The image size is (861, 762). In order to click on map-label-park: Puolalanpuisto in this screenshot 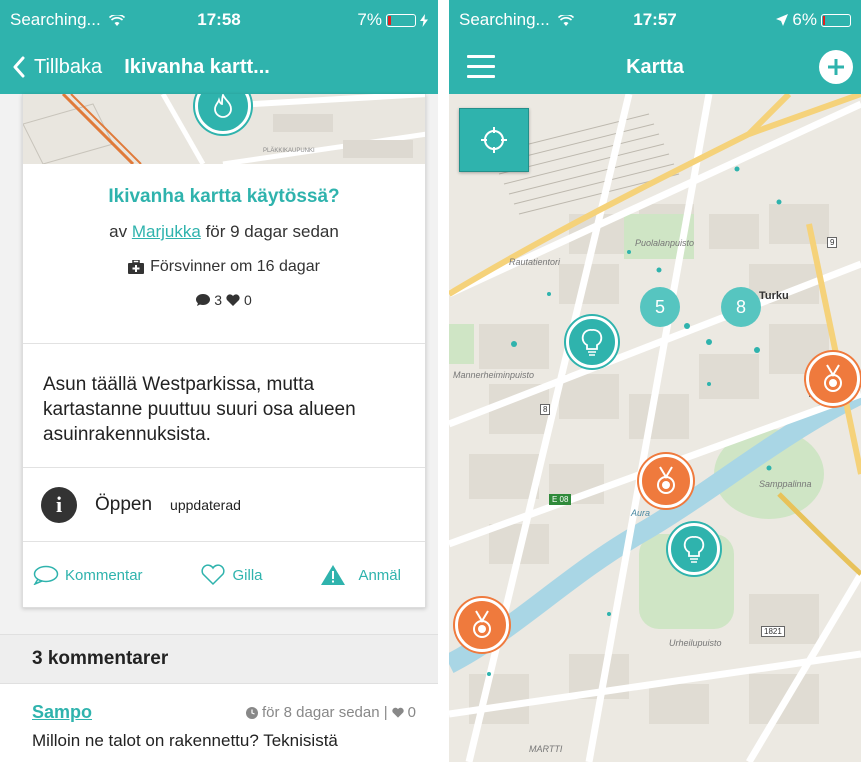, I will do `click(665, 243)`.